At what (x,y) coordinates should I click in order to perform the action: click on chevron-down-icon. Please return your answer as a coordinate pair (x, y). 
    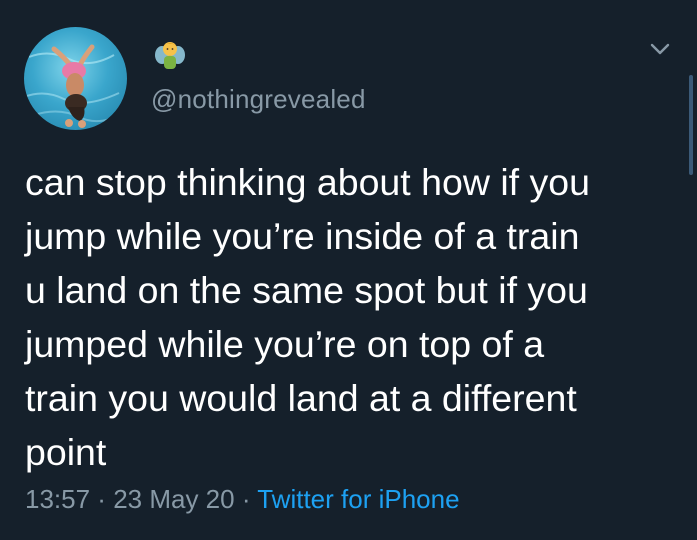
    Looking at the image, I should click on (660, 49).